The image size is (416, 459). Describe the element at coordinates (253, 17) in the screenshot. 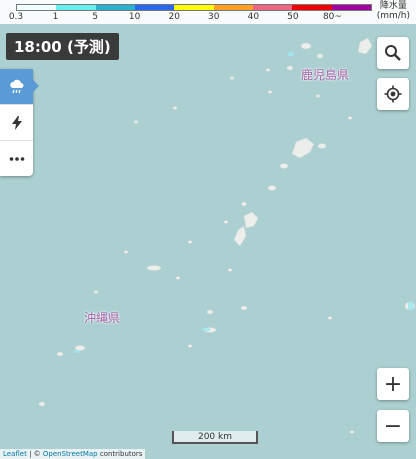

I see `legend-tick-label: 40` at that location.